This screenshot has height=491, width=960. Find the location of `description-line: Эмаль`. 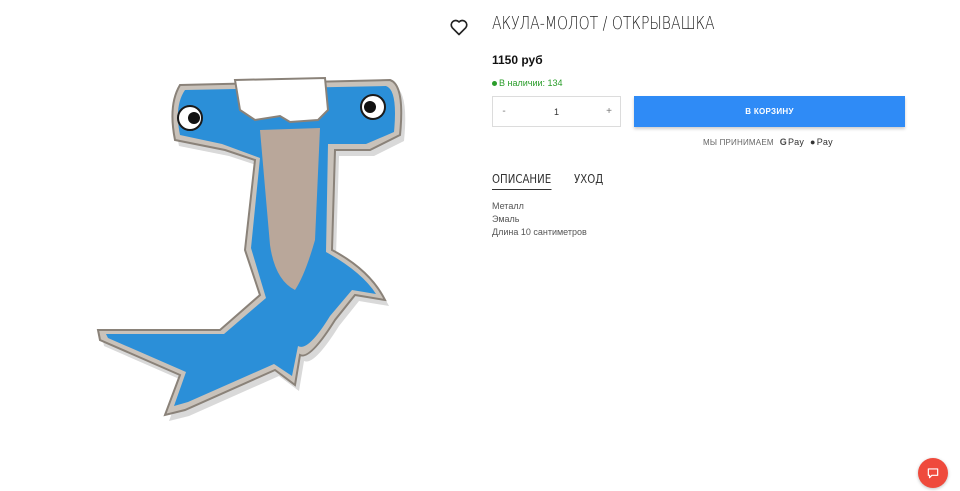

description-line: Эмаль is located at coordinates (506, 219).